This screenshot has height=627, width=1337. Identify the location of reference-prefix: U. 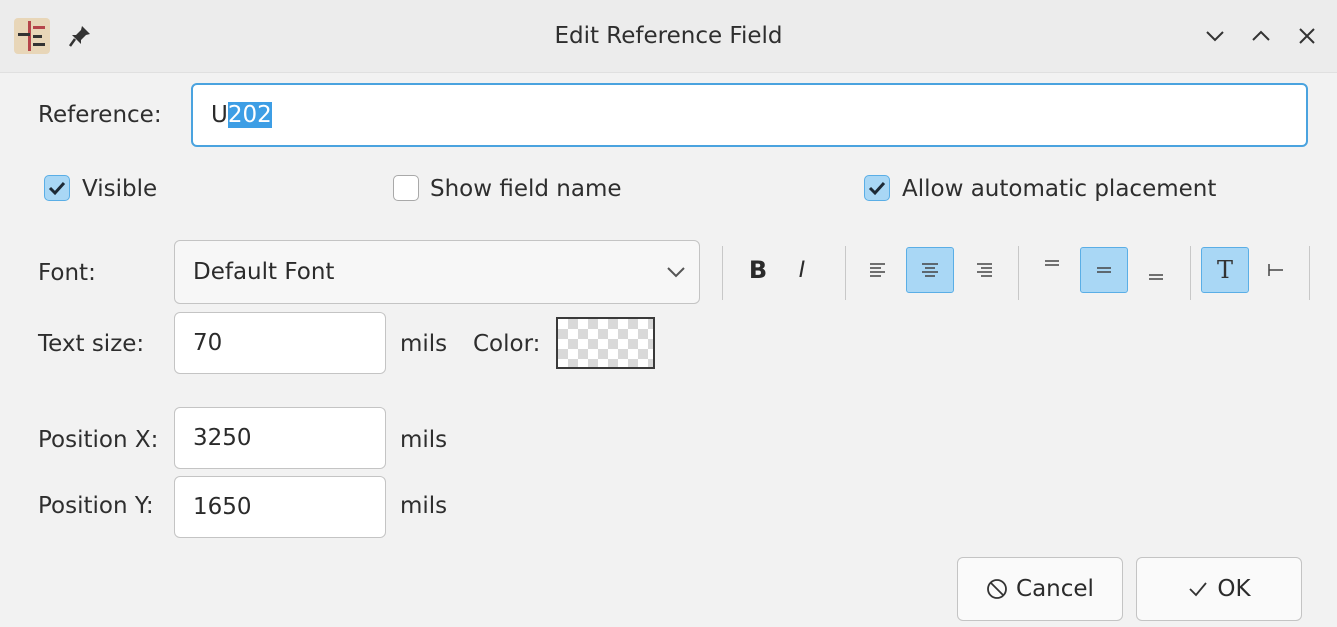
(219, 115).